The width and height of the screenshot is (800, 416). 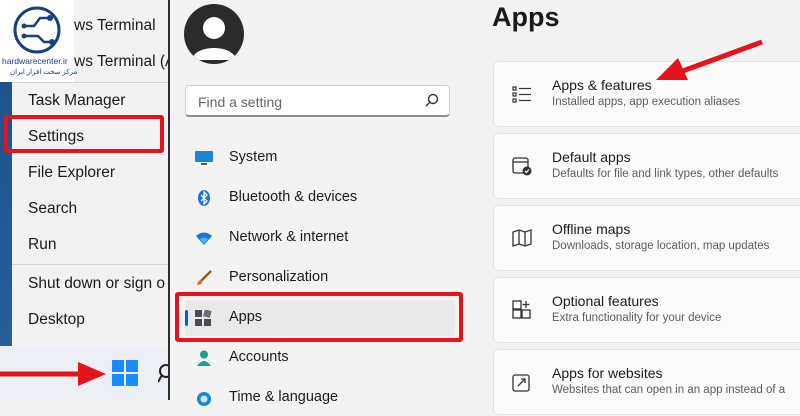 I want to click on nav-label: System, so click(x=253, y=157).